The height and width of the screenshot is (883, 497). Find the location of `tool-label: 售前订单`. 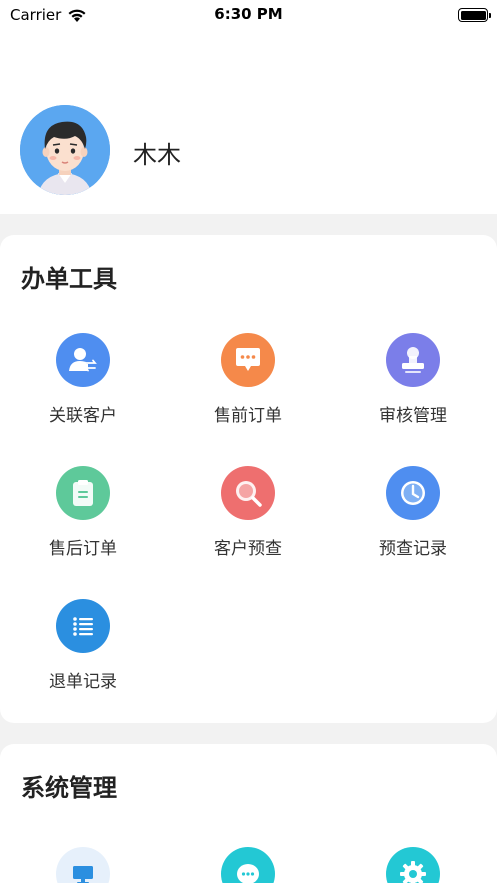

tool-label: 售前订单 is located at coordinates (248, 416).